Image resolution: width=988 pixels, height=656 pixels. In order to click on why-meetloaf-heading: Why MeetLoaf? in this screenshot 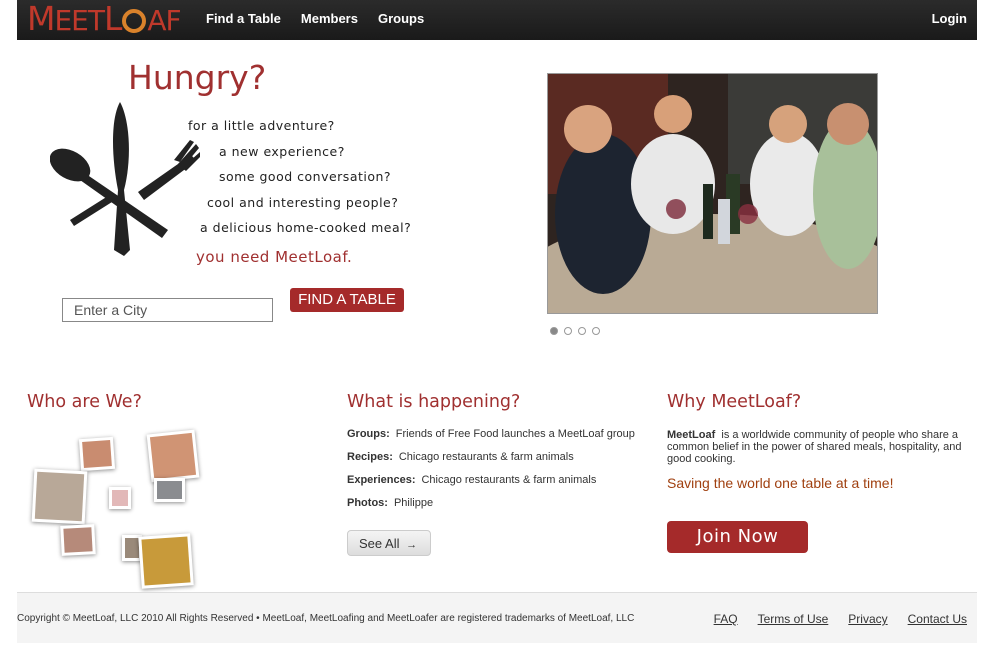, I will do `click(734, 402)`.